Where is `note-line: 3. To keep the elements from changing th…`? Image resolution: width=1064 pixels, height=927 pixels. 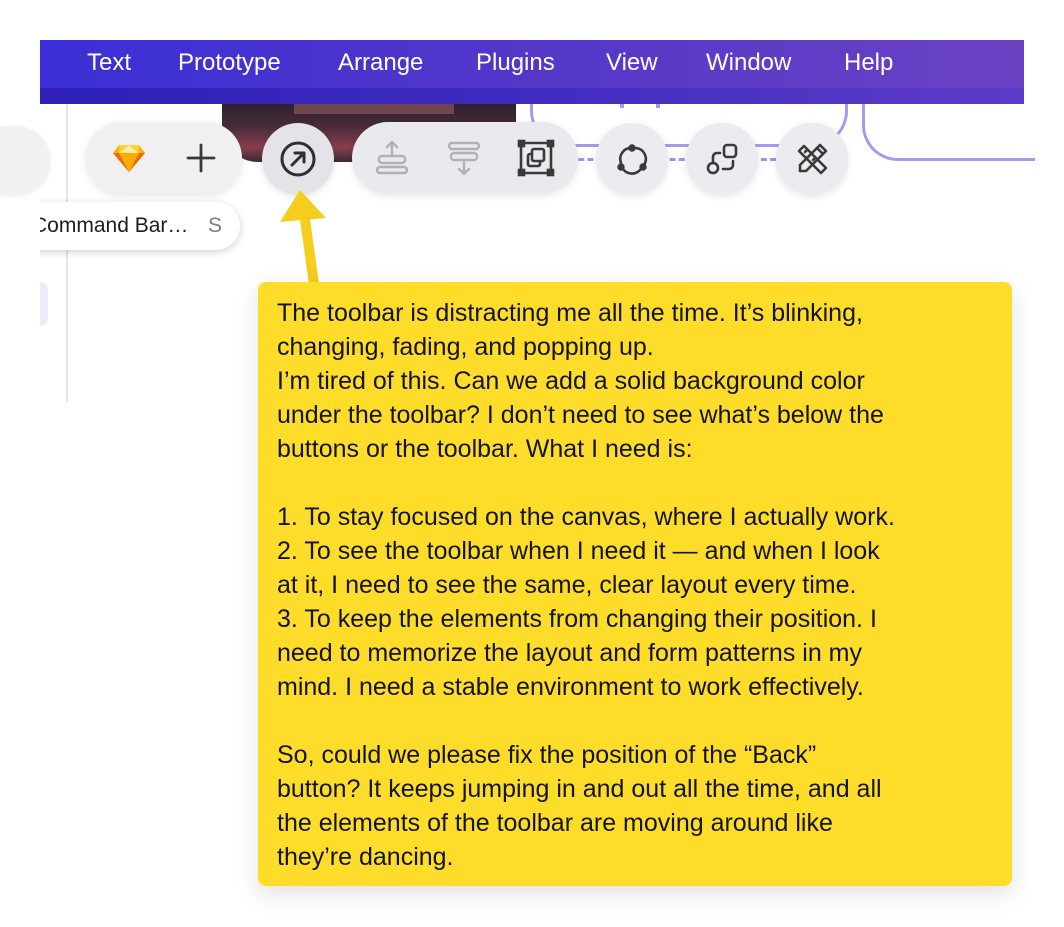 note-line: 3. To keep the elements from changing th… is located at coordinates (577, 619).